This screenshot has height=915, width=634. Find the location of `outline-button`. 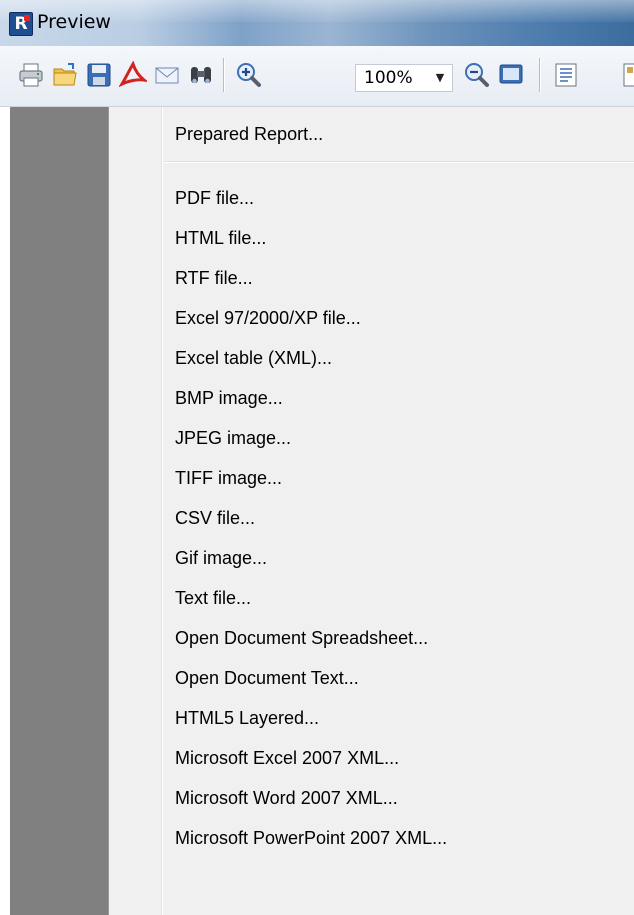

outline-button is located at coordinates (566, 75).